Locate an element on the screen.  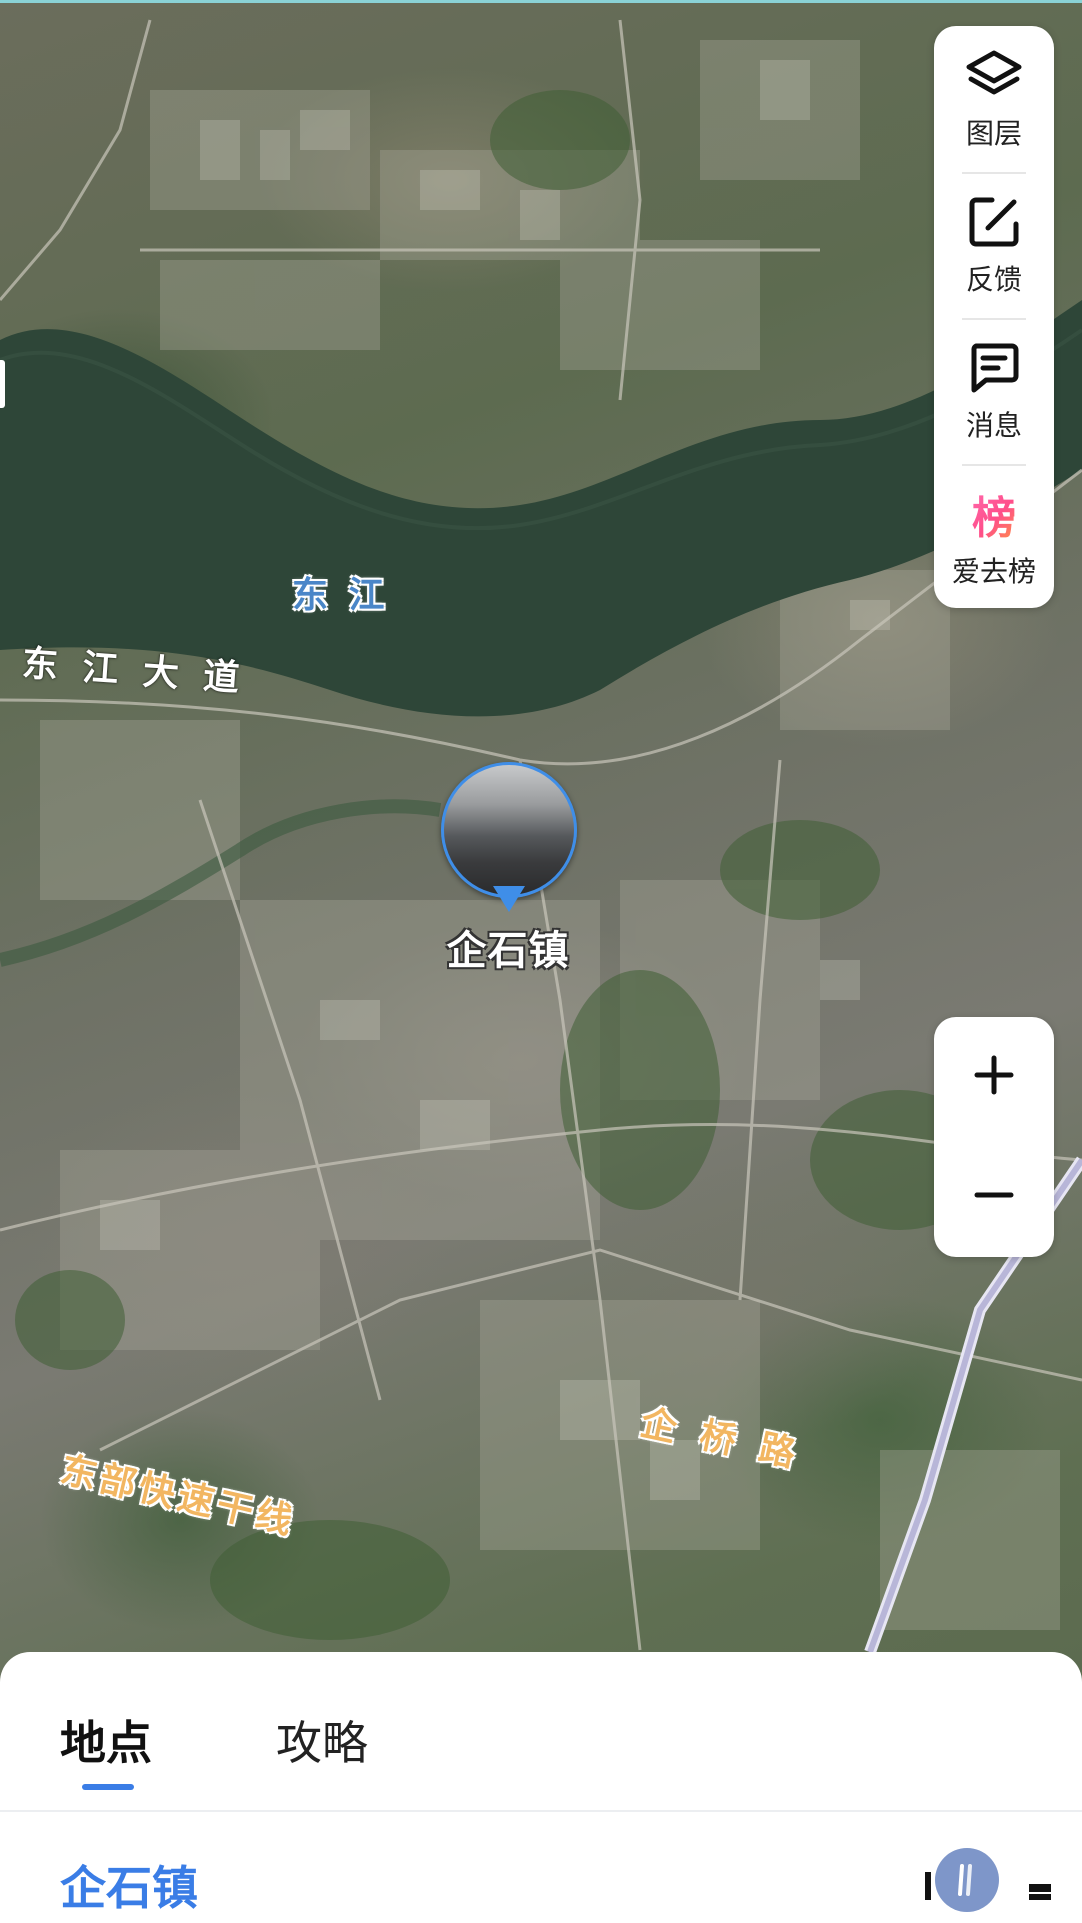
layers-button: 图层 is located at coordinates (994, 99).